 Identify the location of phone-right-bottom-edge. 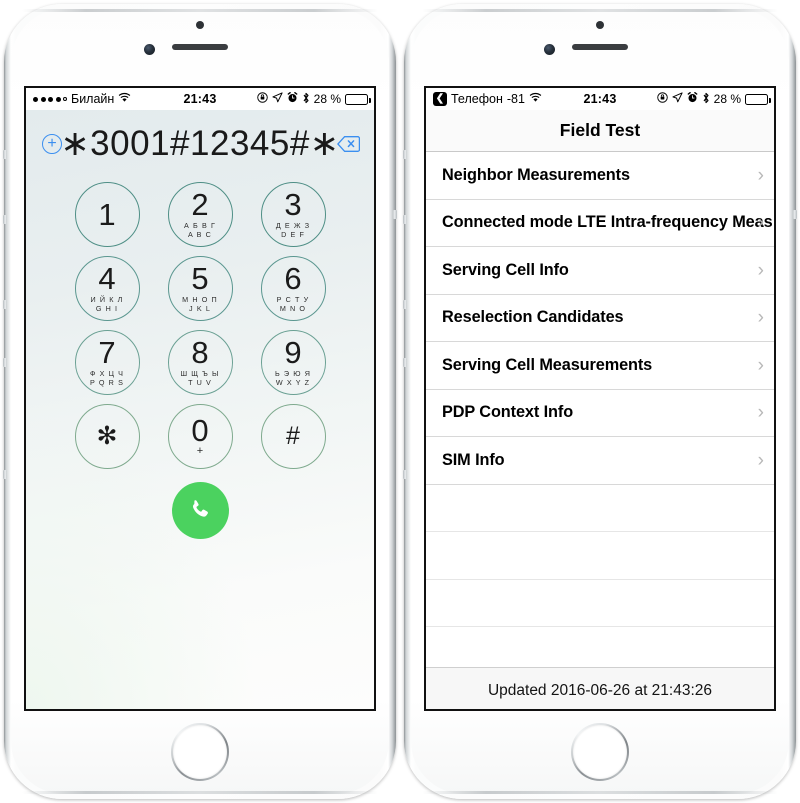
(600, 792).